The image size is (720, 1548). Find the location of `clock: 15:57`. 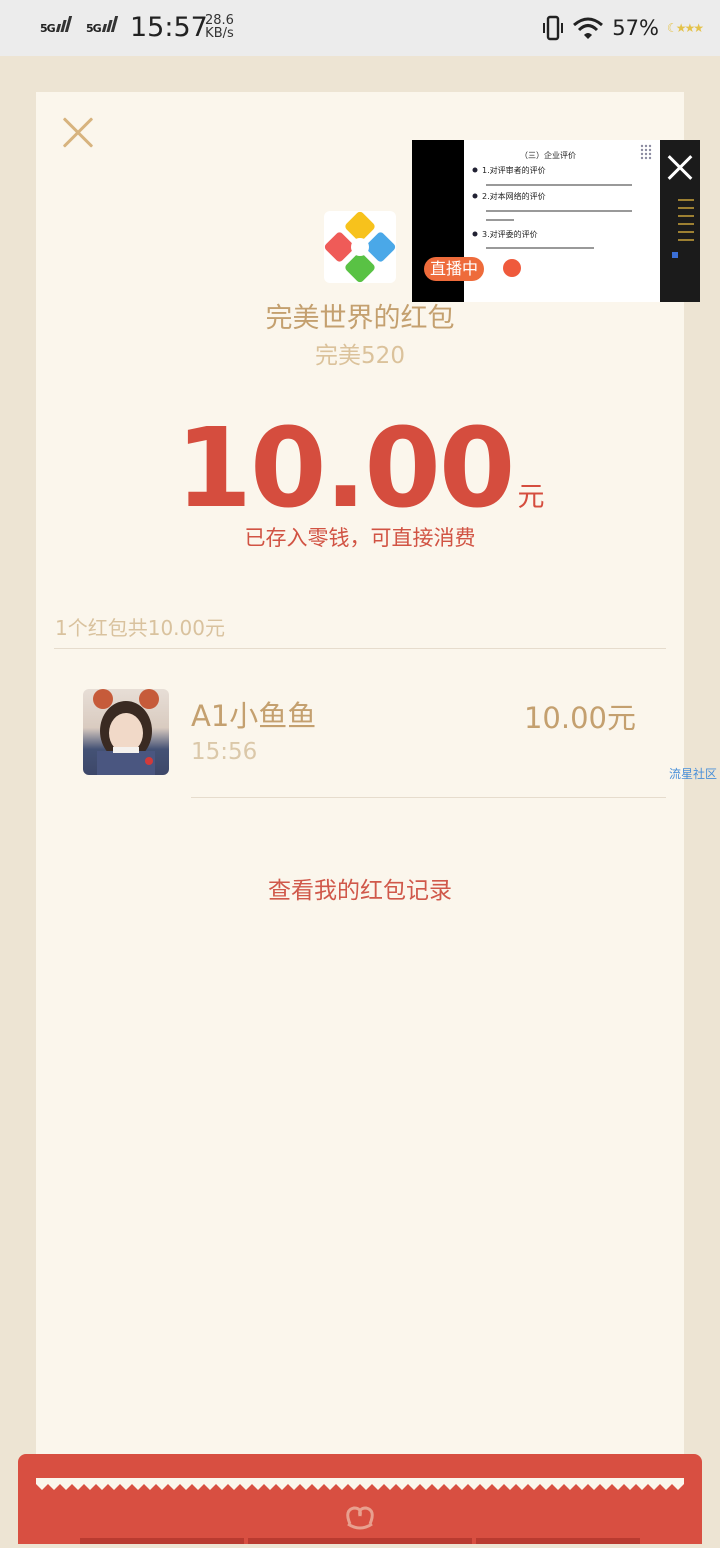

clock: 15:57 is located at coordinates (169, 27).